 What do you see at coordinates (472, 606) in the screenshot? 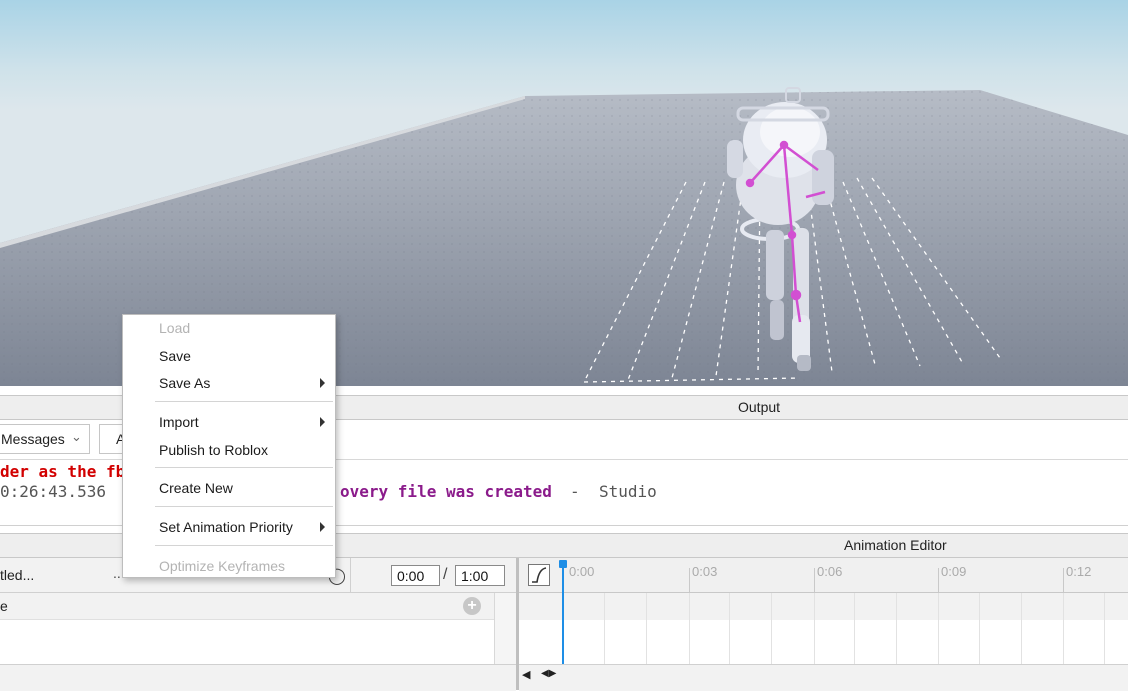
I see `add-track-icon: +` at bounding box center [472, 606].